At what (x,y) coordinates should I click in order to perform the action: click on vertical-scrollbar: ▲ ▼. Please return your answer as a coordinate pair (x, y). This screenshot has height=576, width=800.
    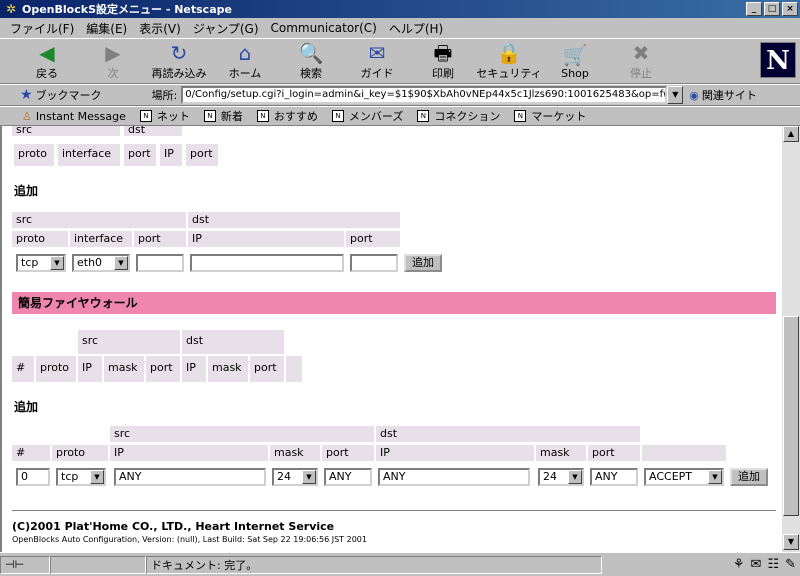
    Looking at the image, I should click on (791, 339).